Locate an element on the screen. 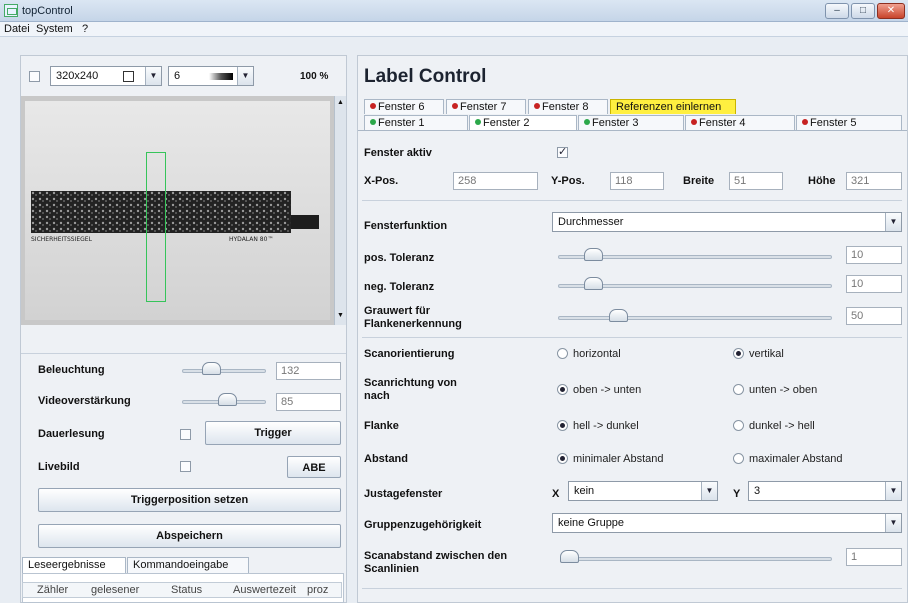 The image size is (908, 603). tab-fenster-4: Fenster 4 is located at coordinates (740, 122).